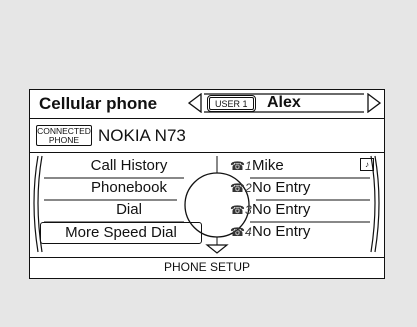  I want to click on user-name: Alex, so click(284, 102).